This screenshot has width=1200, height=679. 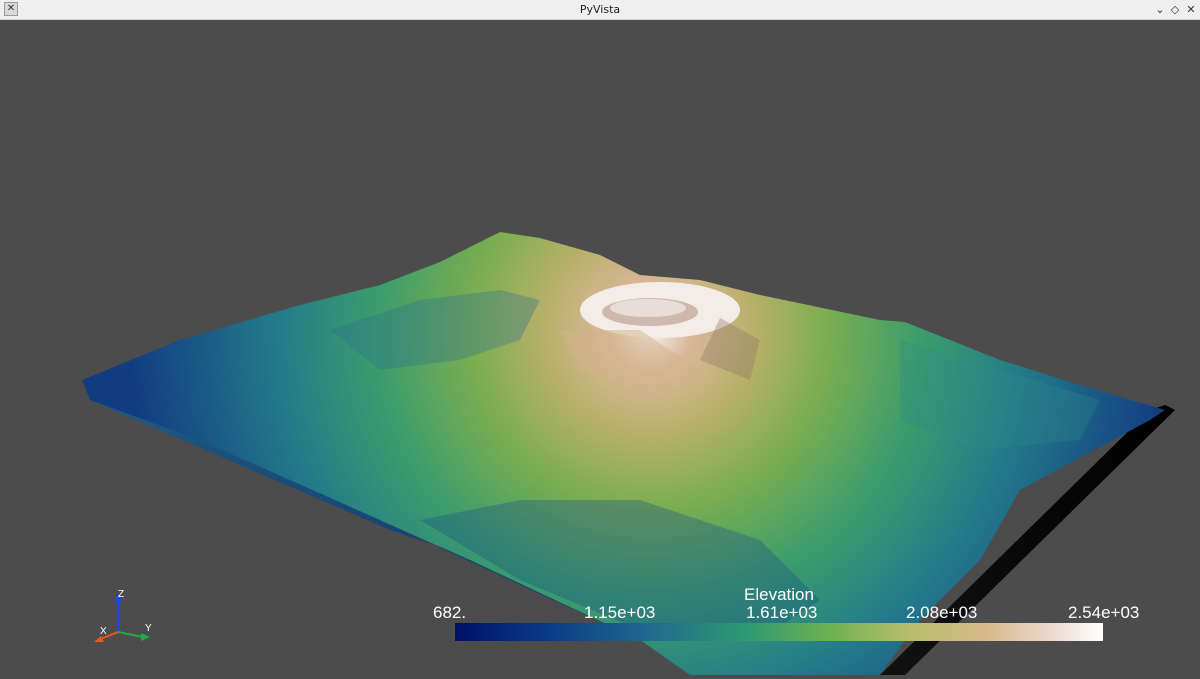 What do you see at coordinates (620, 612) in the screenshot?
I see `scalar-bar-tick: 1.15e+03` at bounding box center [620, 612].